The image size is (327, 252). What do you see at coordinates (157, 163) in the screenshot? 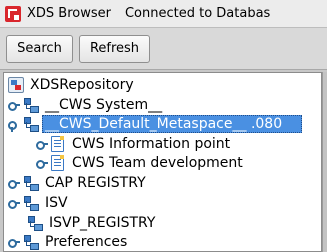
I see `tree-item-label: CWS Team development` at bounding box center [157, 163].